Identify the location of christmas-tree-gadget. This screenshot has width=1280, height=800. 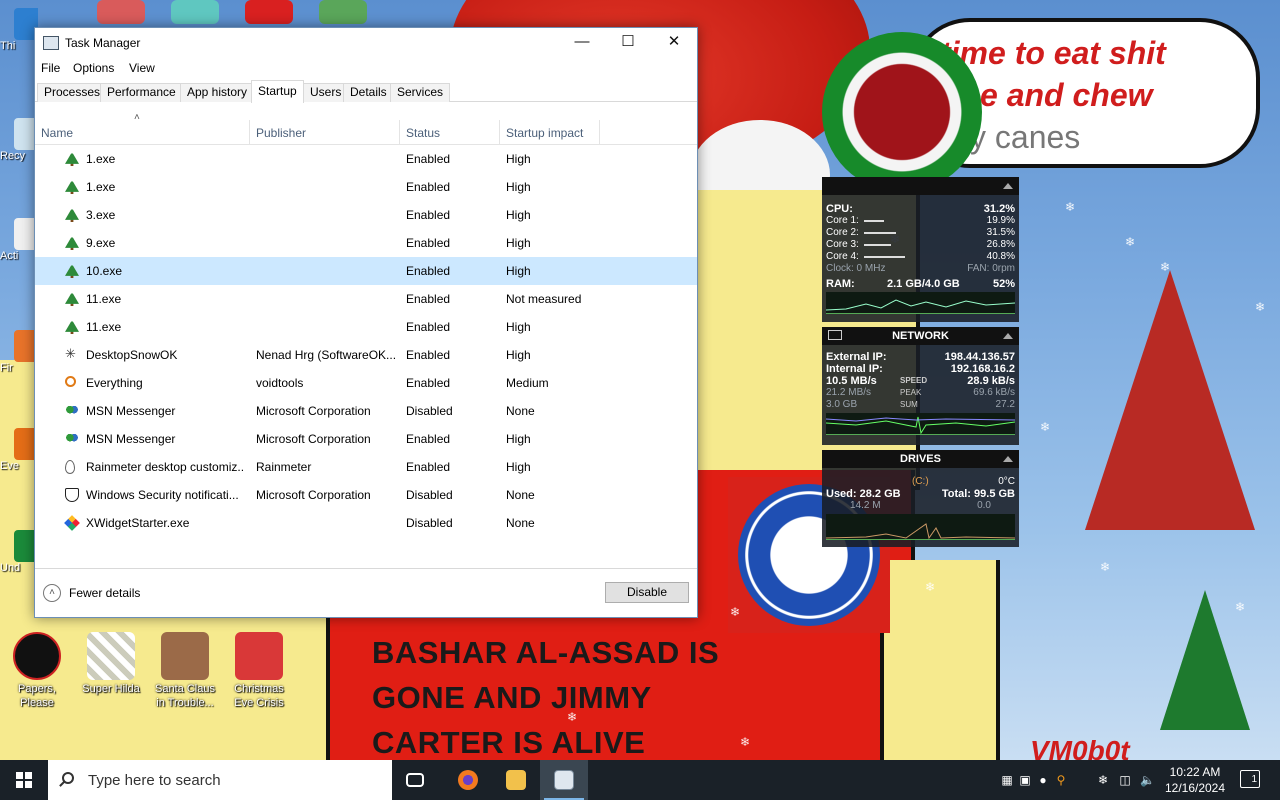
(1170, 405).